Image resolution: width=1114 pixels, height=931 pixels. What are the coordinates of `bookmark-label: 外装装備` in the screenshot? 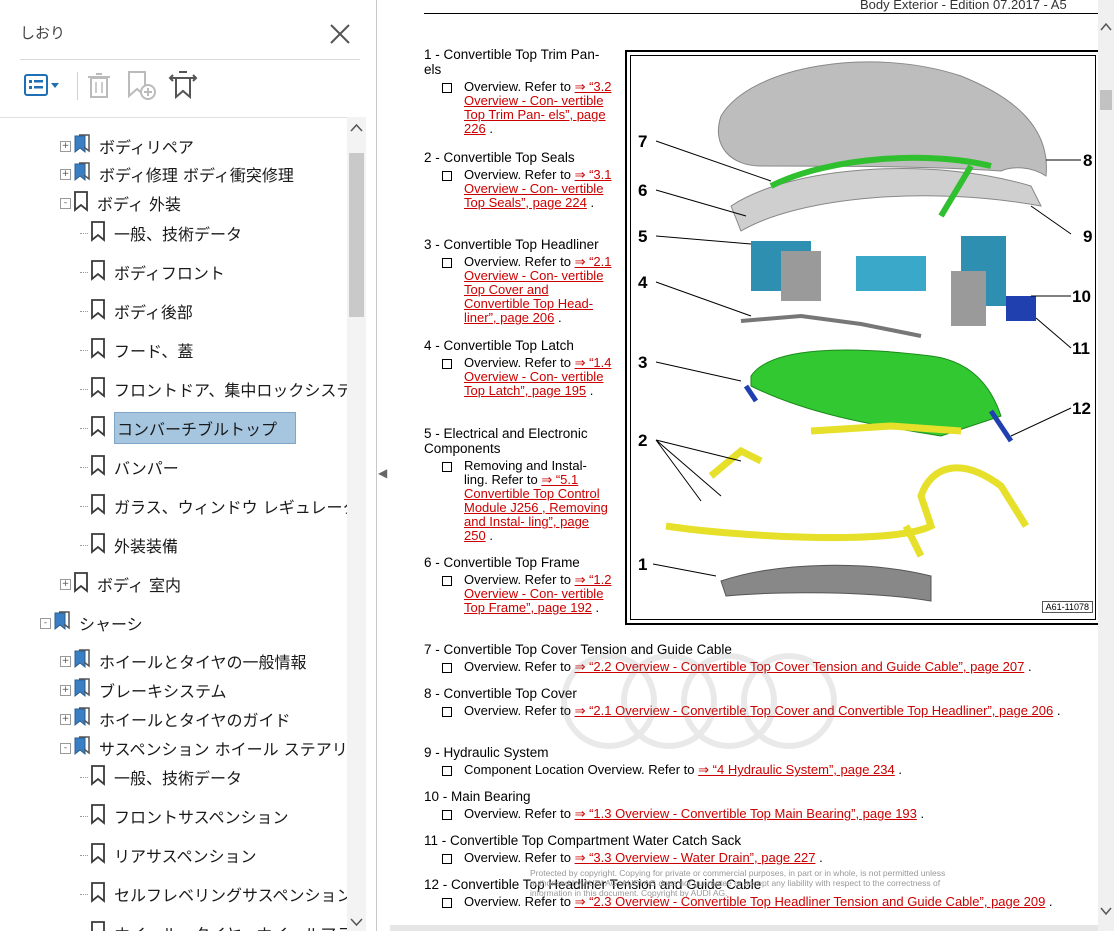 It's located at (146, 545).